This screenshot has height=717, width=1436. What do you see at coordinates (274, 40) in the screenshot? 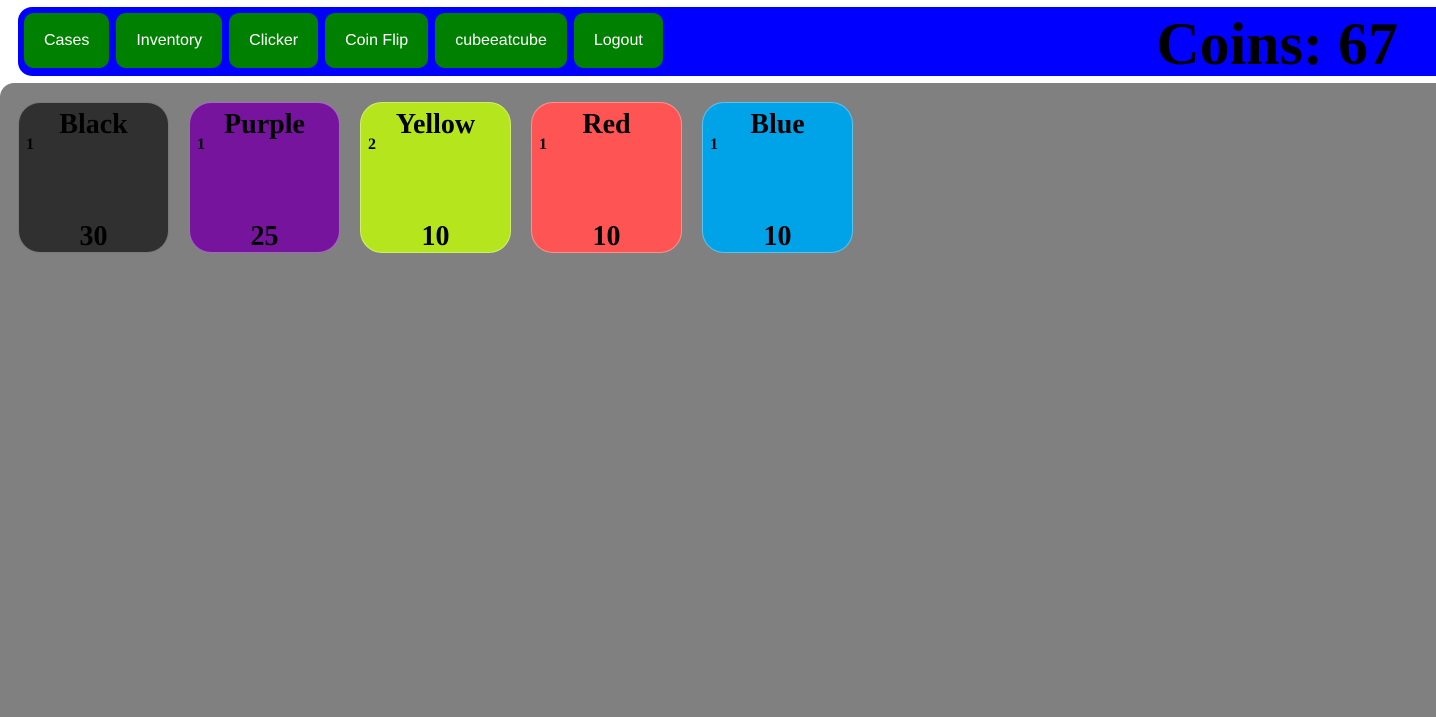
I see `nav-clicker-button: Clicker` at bounding box center [274, 40].